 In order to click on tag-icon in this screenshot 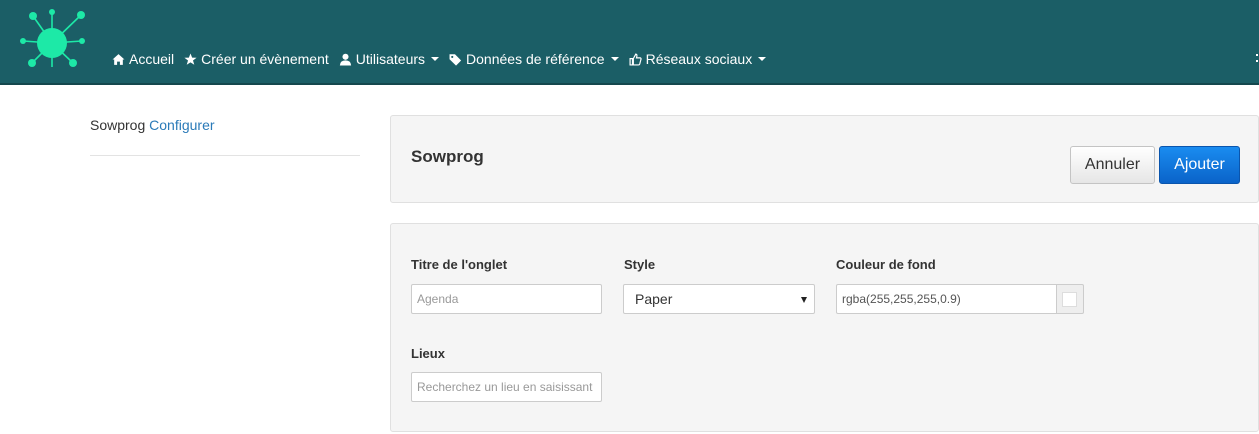, I will do `click(455, 59)`.